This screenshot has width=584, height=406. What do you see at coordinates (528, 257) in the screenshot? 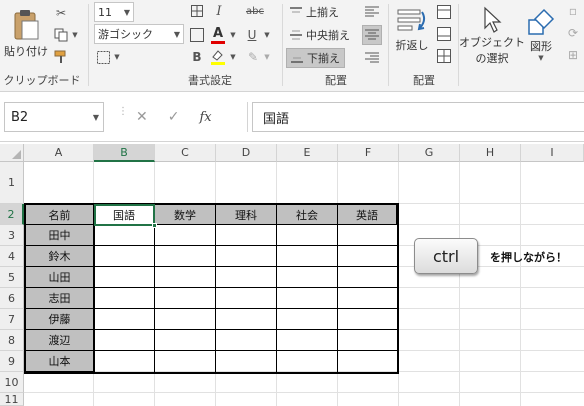
I see `ctrl-caption: を押しながら！` at bounding box center [528, 257].